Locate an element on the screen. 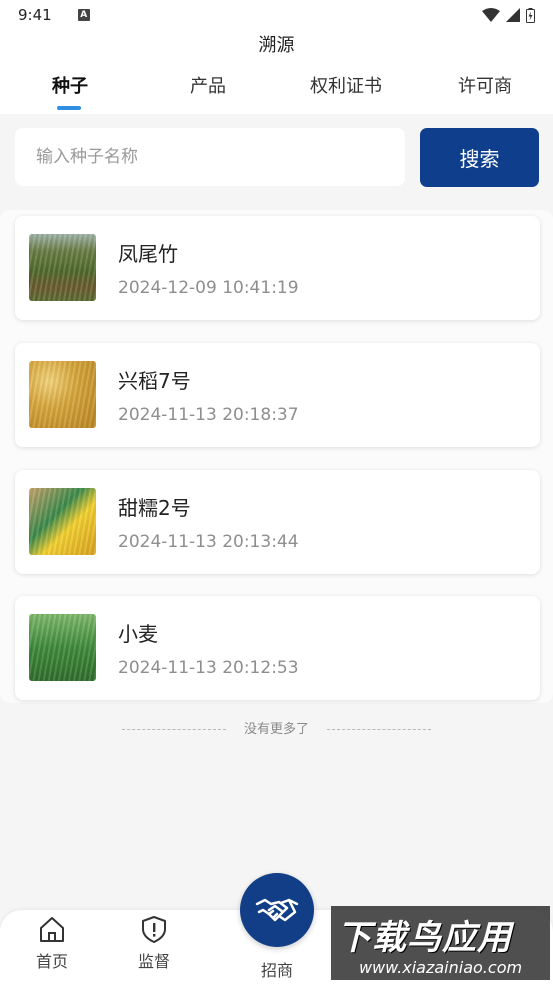 This screenshot has height=984, width=553. nav-supervise-label: 监督 is located at coordinates (153, 961).